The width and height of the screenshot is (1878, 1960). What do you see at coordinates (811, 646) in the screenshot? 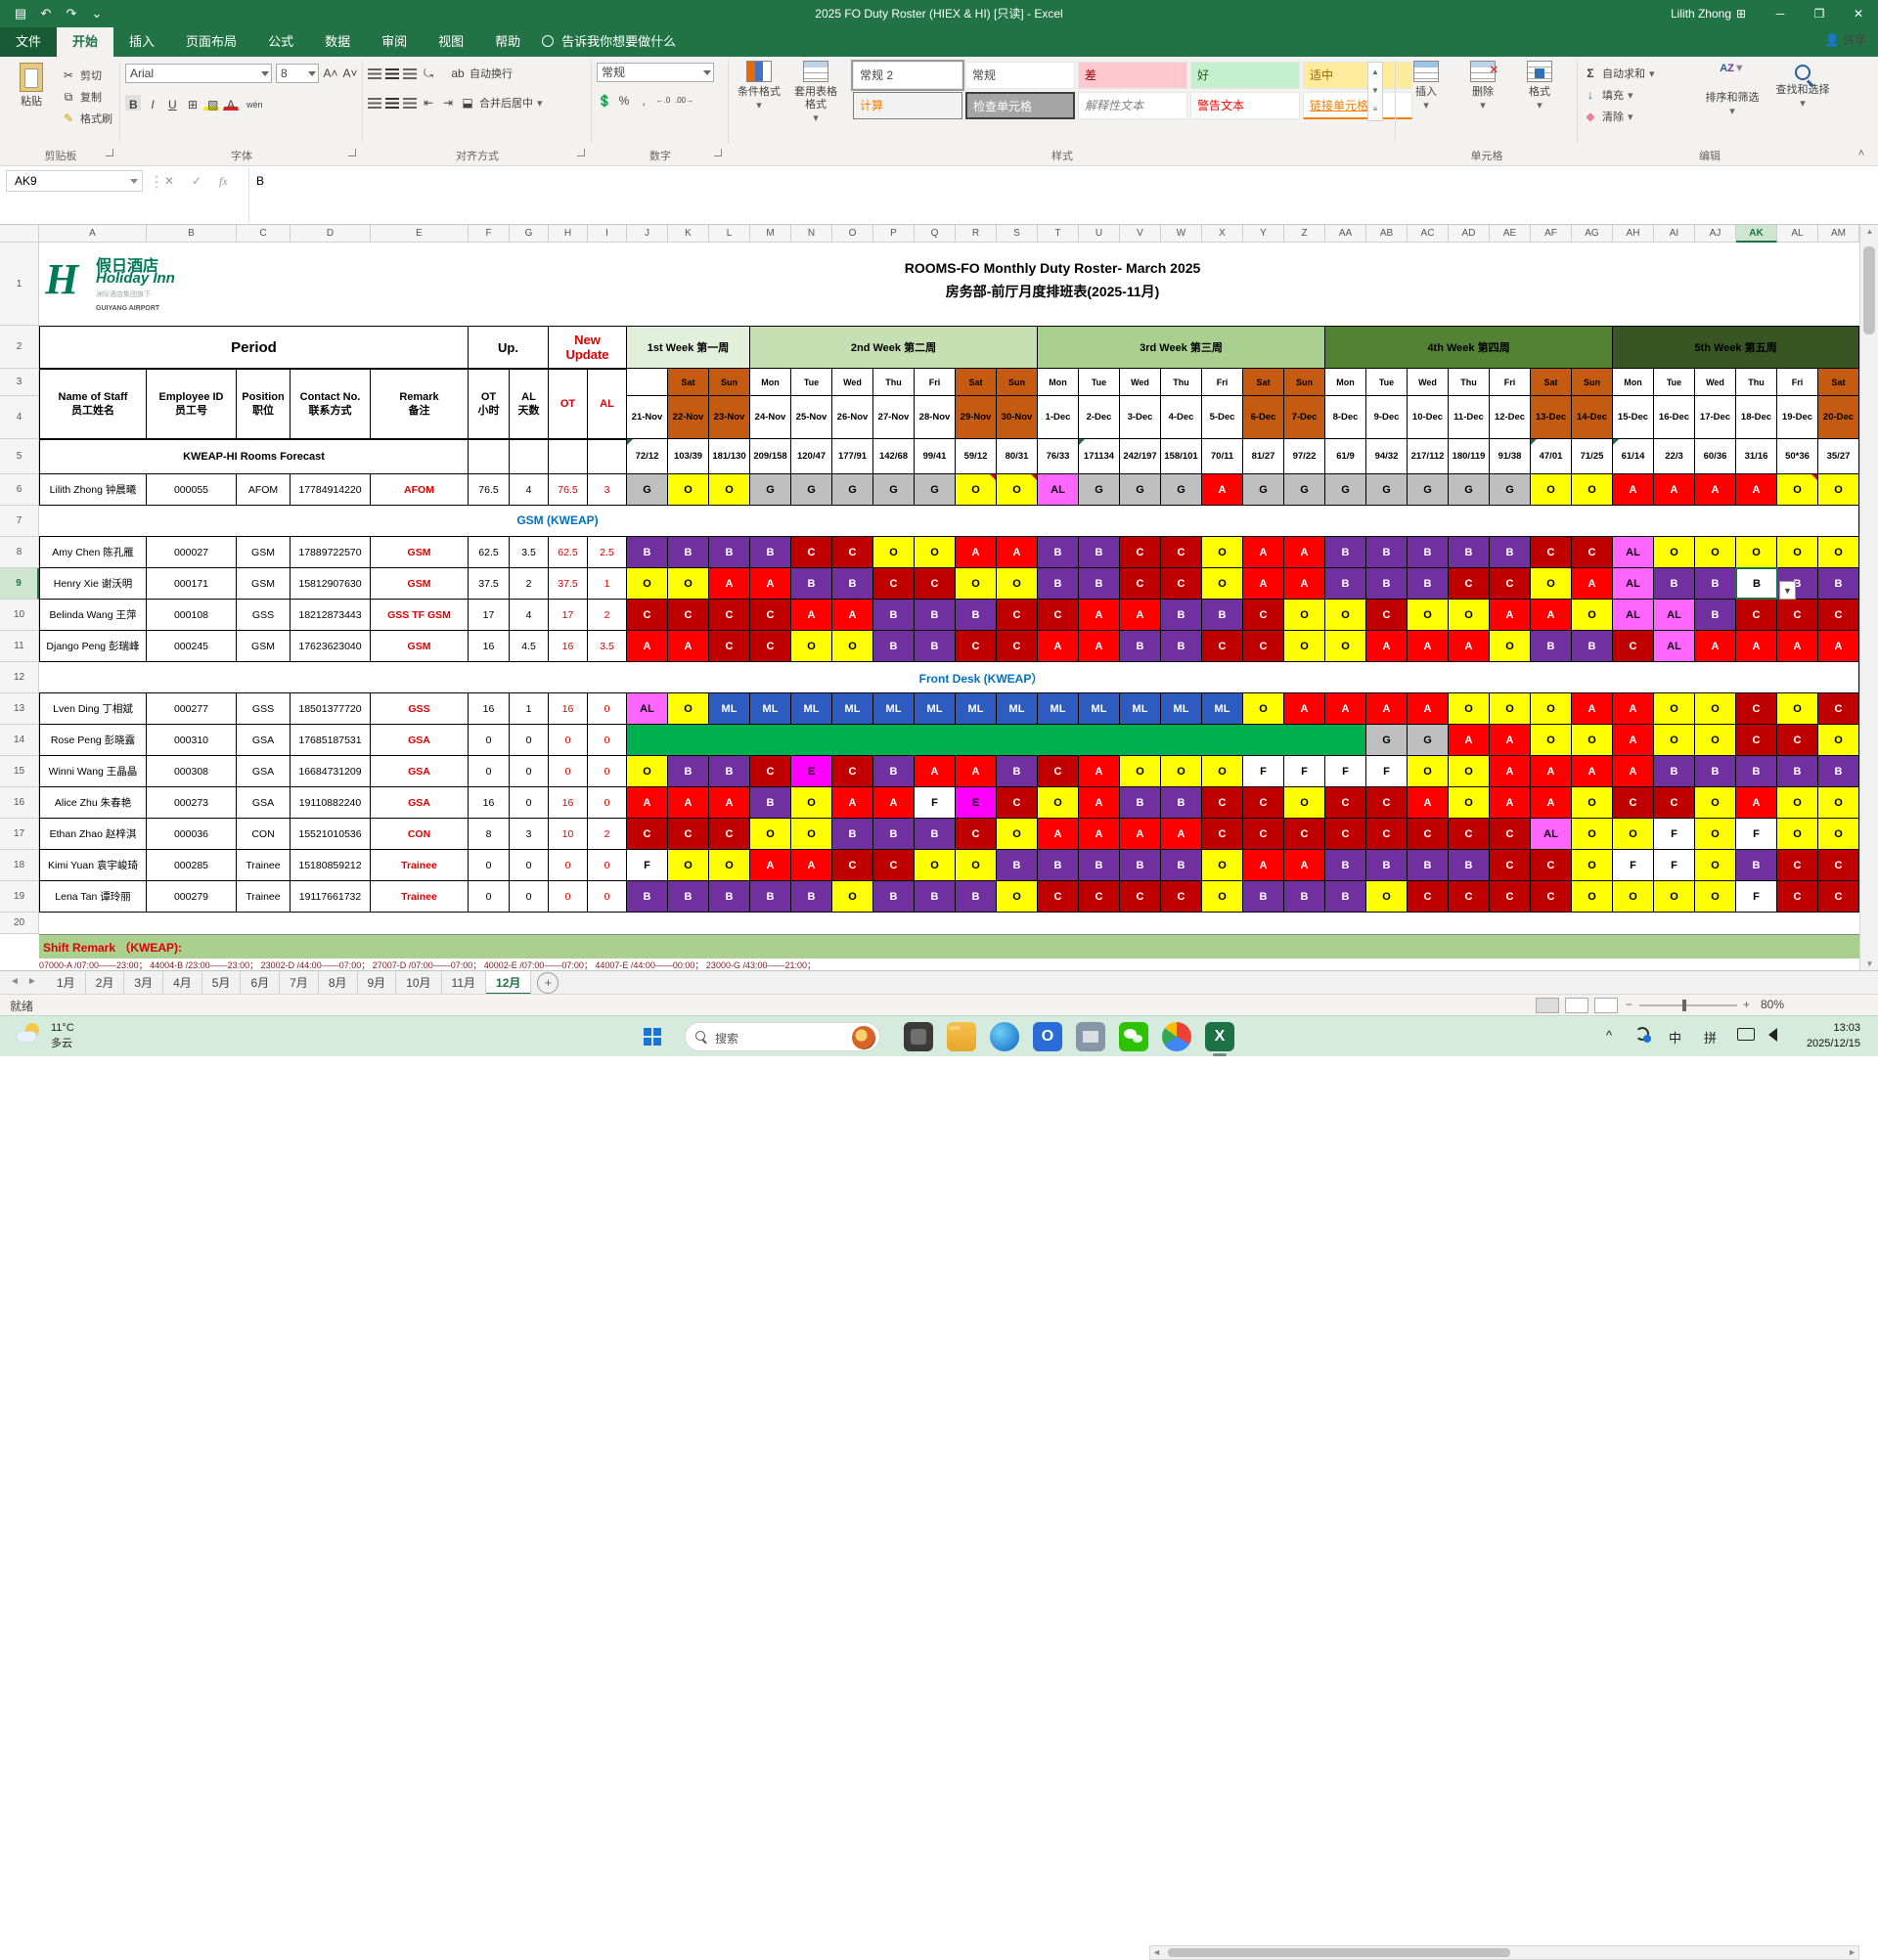
I see `shift-11-N: O` at bounding box center [811, 646].